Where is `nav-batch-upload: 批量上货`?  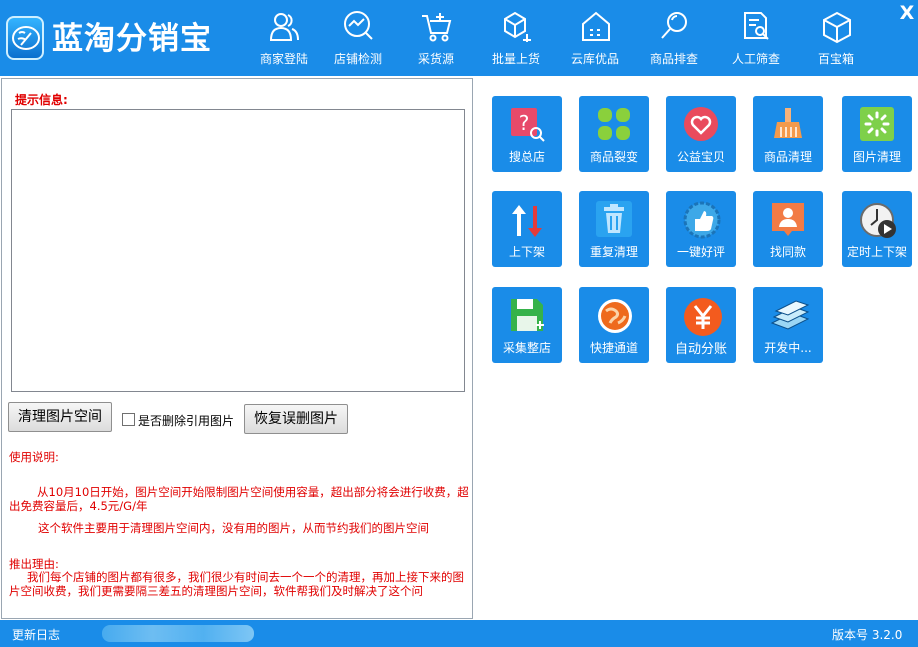 nav-batch-upload: 批量上货 is located at coordinates (516, 38).